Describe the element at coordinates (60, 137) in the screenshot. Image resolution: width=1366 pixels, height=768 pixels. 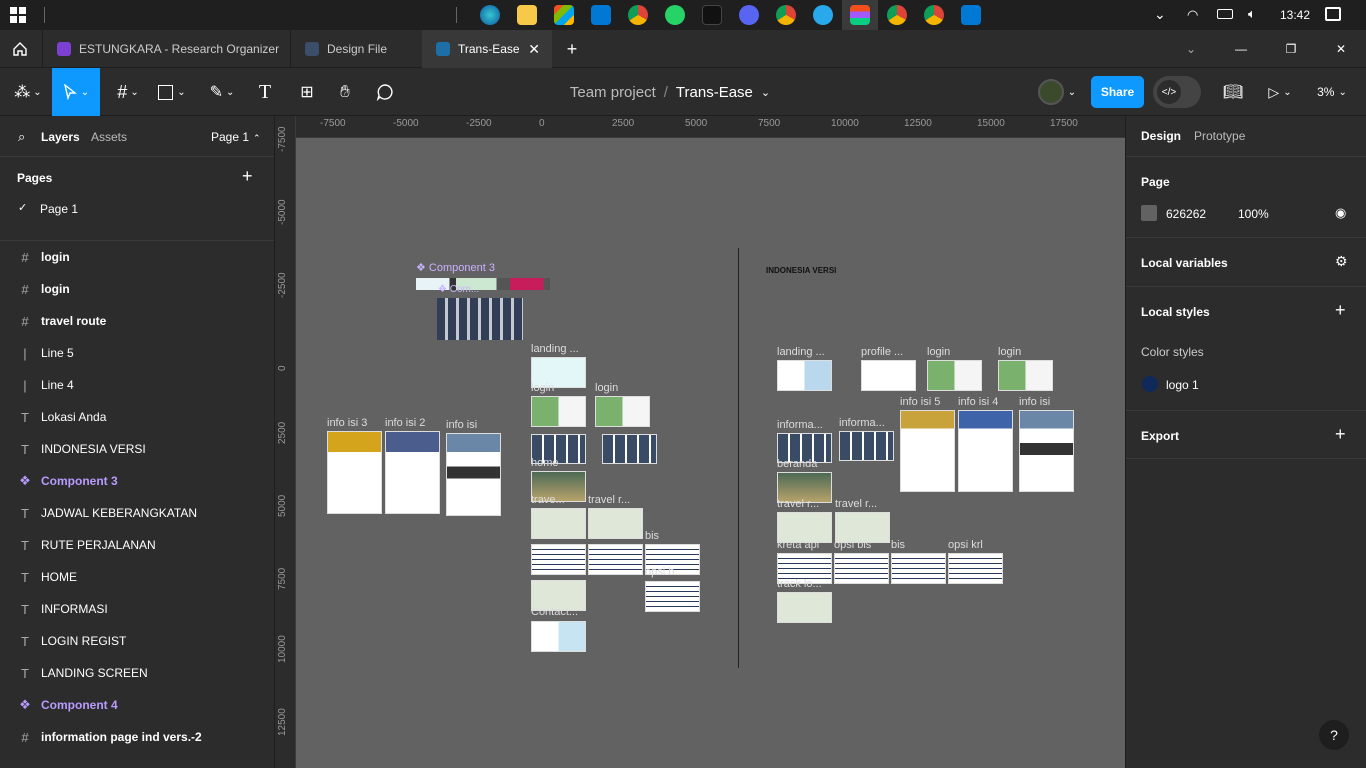
I see `layers-tab: Layers` at that location.